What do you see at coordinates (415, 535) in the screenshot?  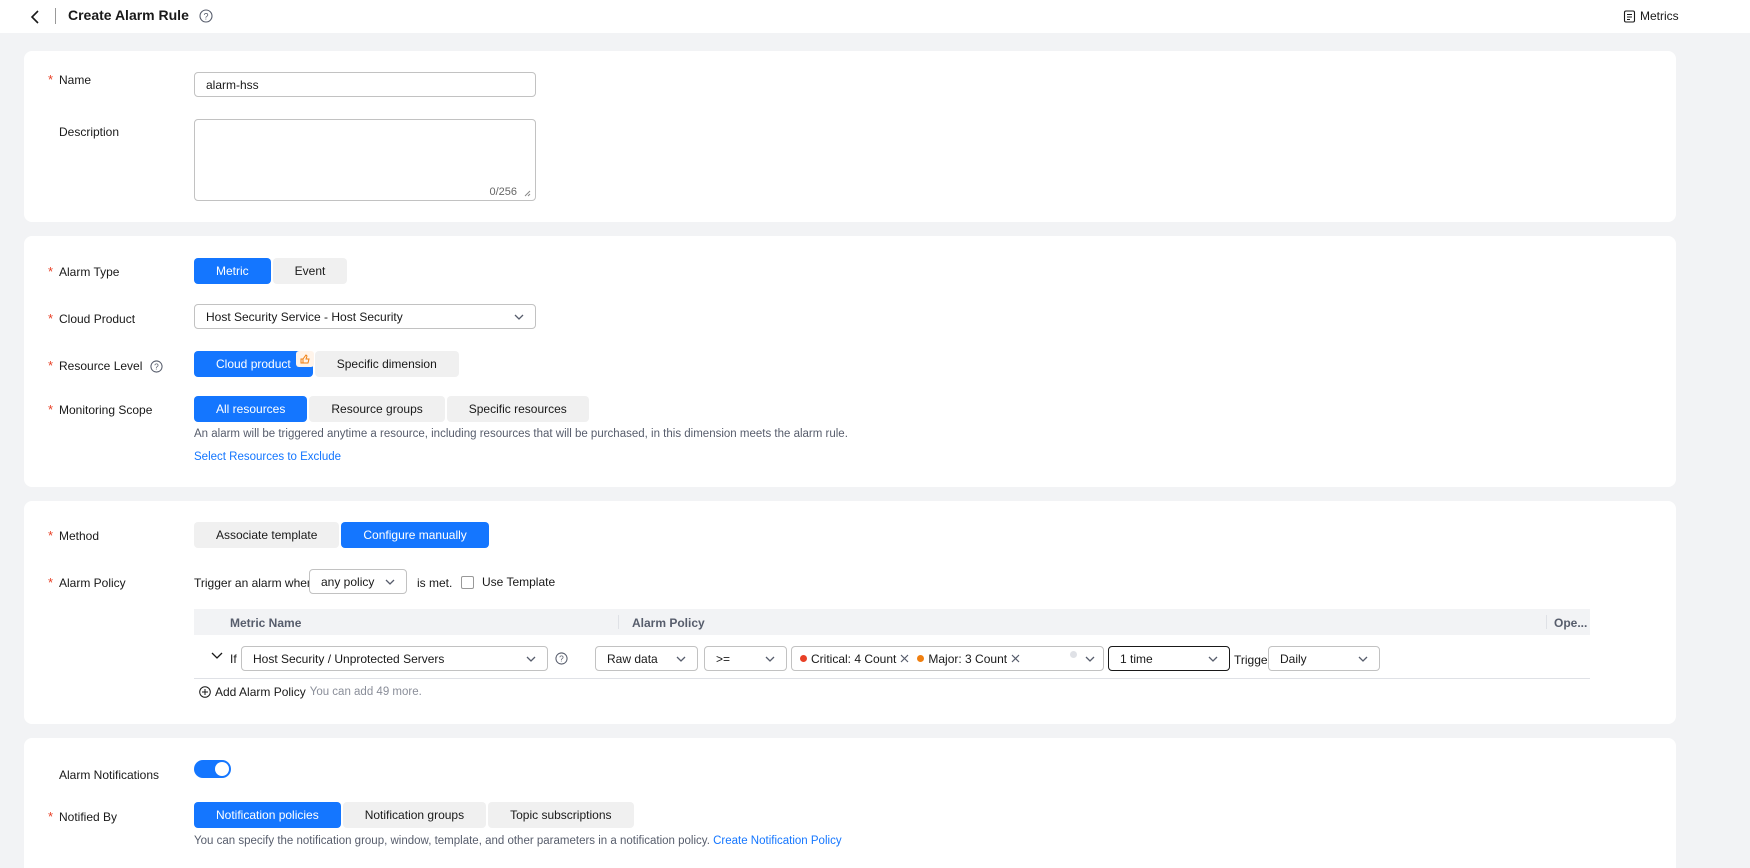 I see `method-configure-manually: Configure manually` at bounding box center [415, 535].